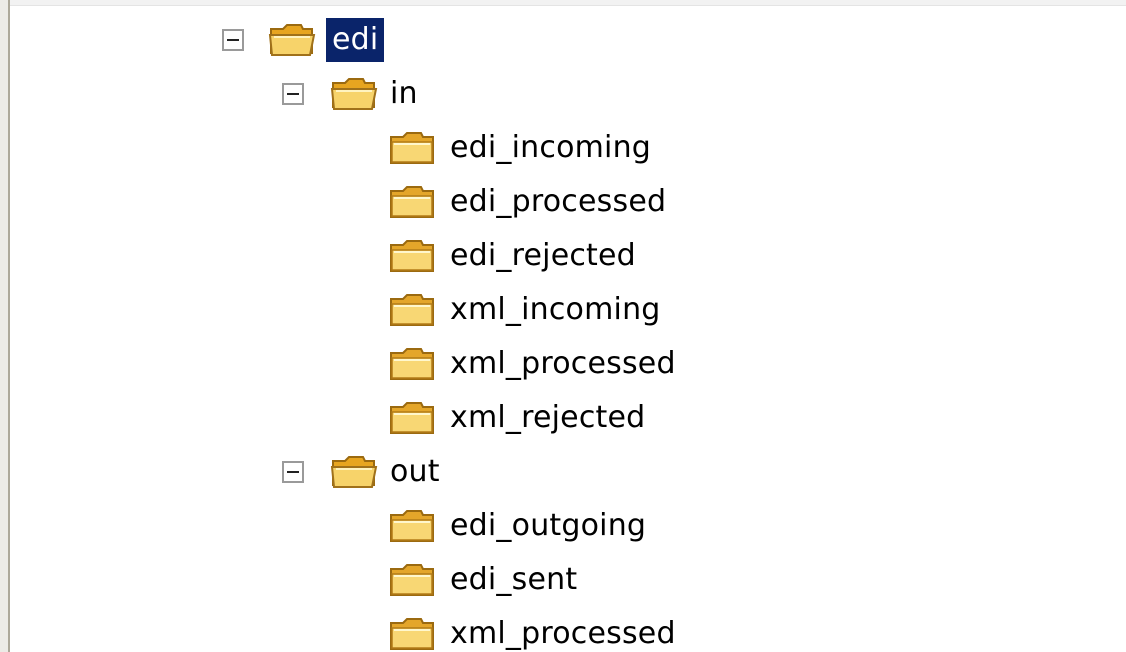  What do you see at coordinates (555, 310) in the screenshot?
I see `tree-node-label: xml_incoming` at bounding box center [555, 310].